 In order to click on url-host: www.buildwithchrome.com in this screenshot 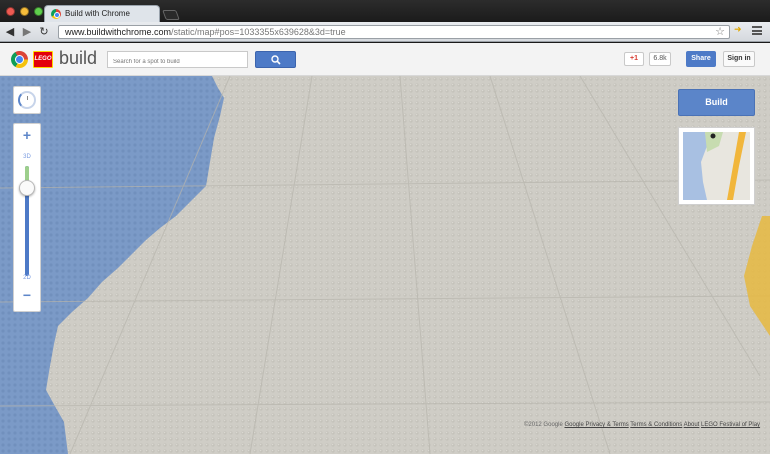, I will do `click(118, 32)`.